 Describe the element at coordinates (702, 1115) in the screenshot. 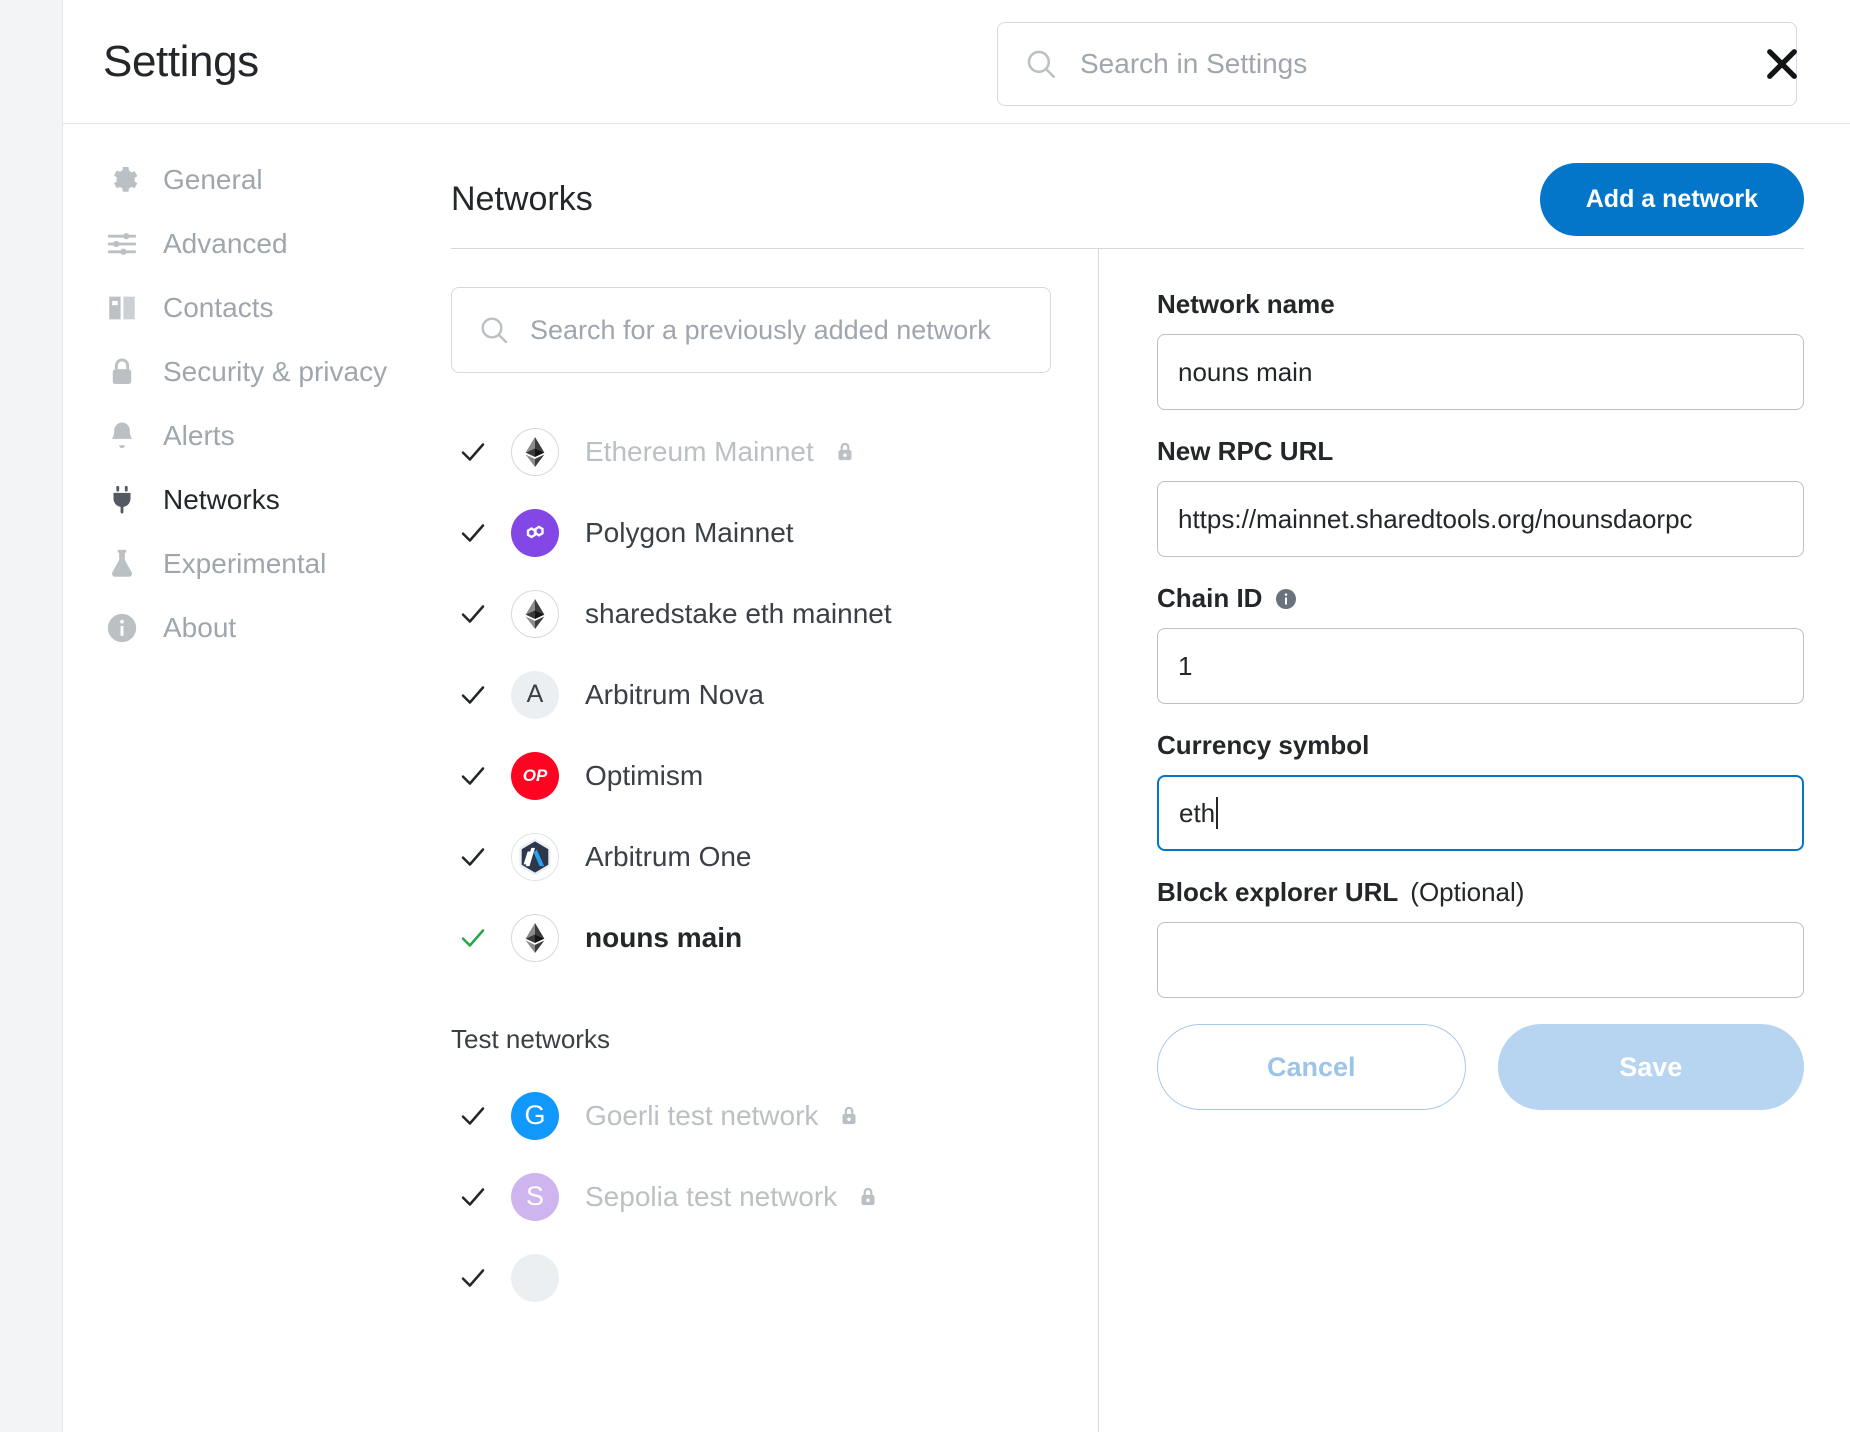

I see `network-name: Goerli test network` at that location.